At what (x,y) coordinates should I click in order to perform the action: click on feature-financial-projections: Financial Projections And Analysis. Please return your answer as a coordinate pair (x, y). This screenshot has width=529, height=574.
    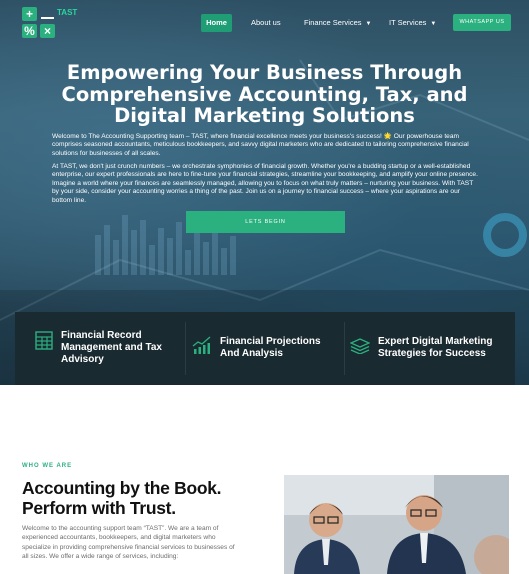
    Looking at the image, I should click on (265, 348).